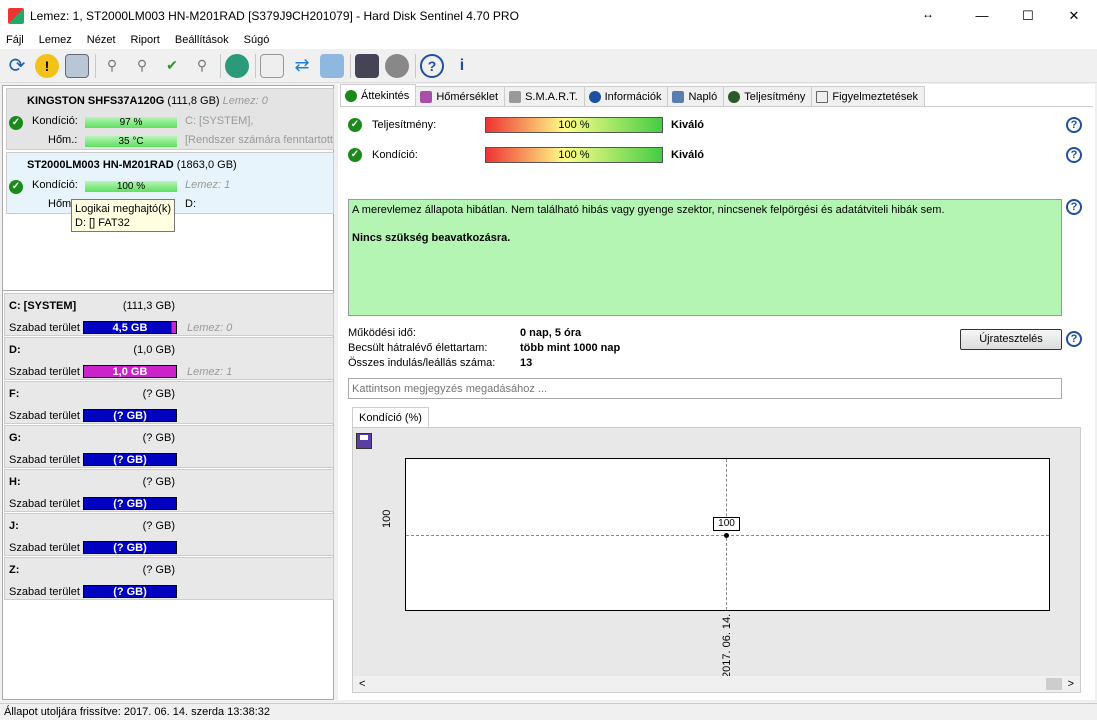 The width and height of the screenshot is (1097, 720). Describe the element at coordinates (43, 306) in the screenshot. I see `volume-letter: C: [SYSTEM]` at that location.